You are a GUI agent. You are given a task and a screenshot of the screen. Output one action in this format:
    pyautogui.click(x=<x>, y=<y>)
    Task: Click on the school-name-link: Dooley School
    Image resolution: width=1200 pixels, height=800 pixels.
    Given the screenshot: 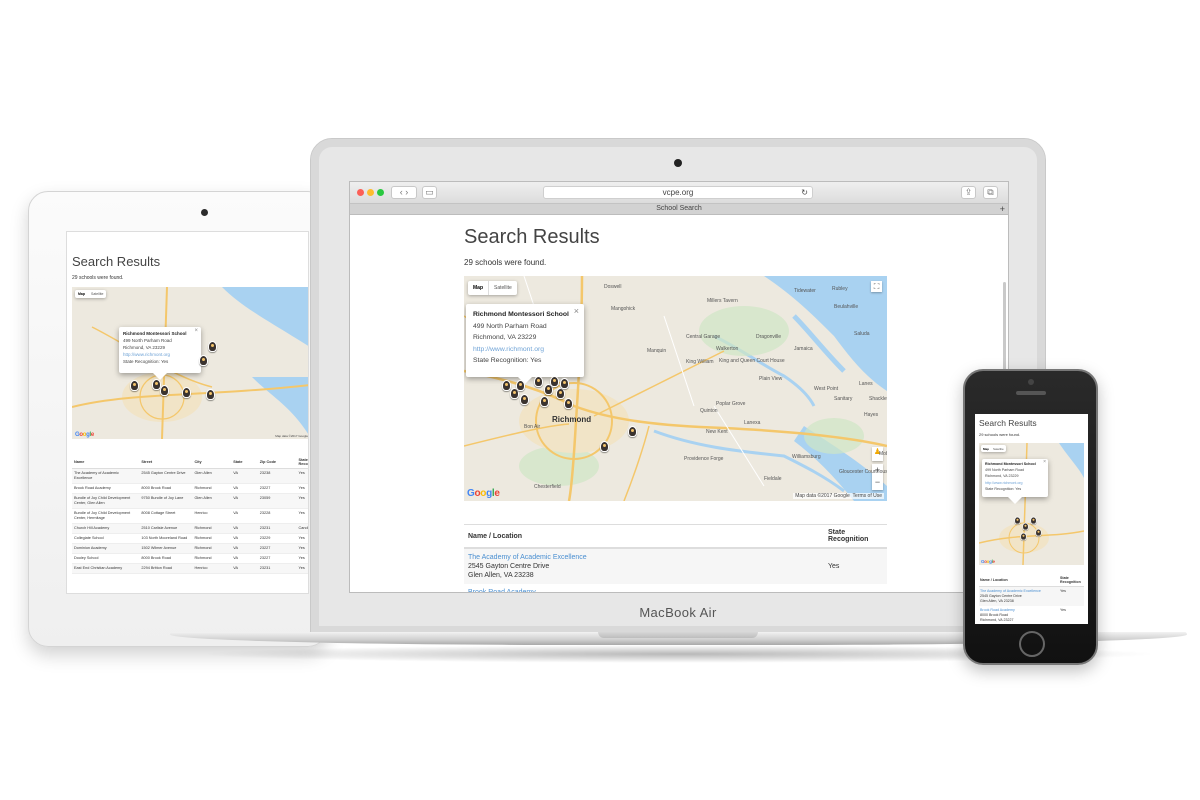 What is the action you would take?
    pyautogui.click(x=105, y=559)
    